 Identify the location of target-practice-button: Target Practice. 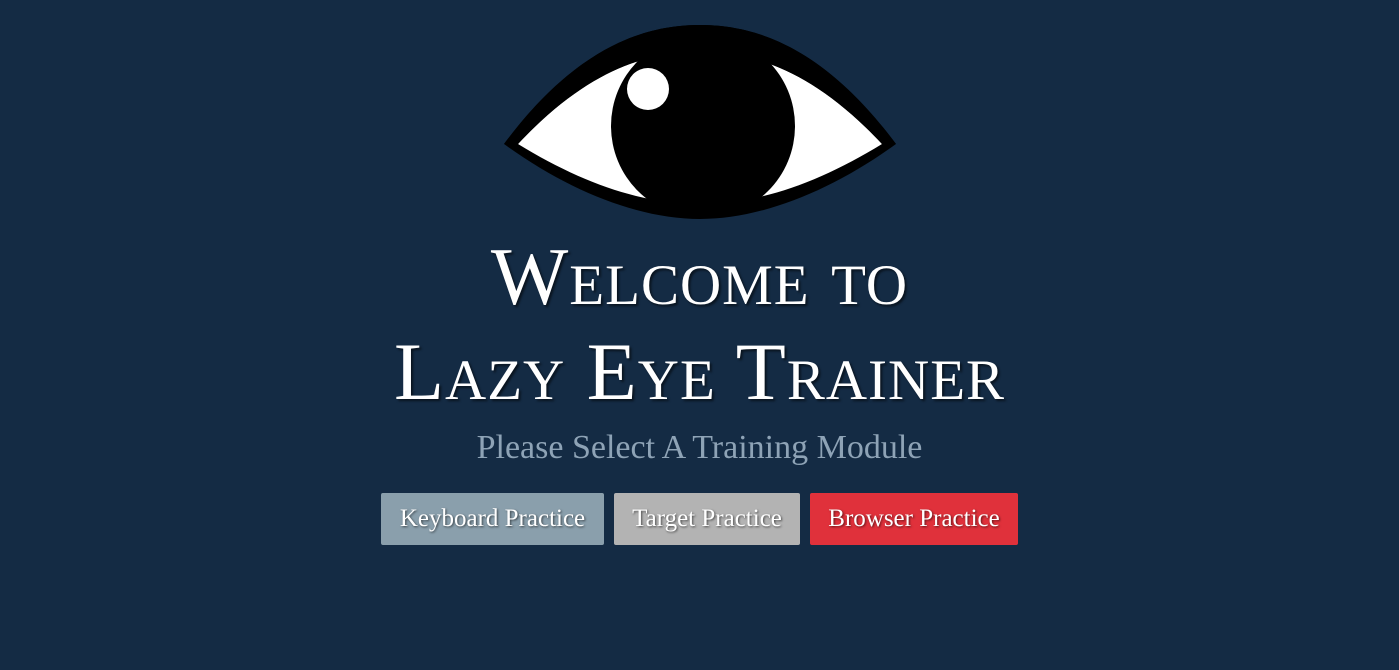
(707, 519).